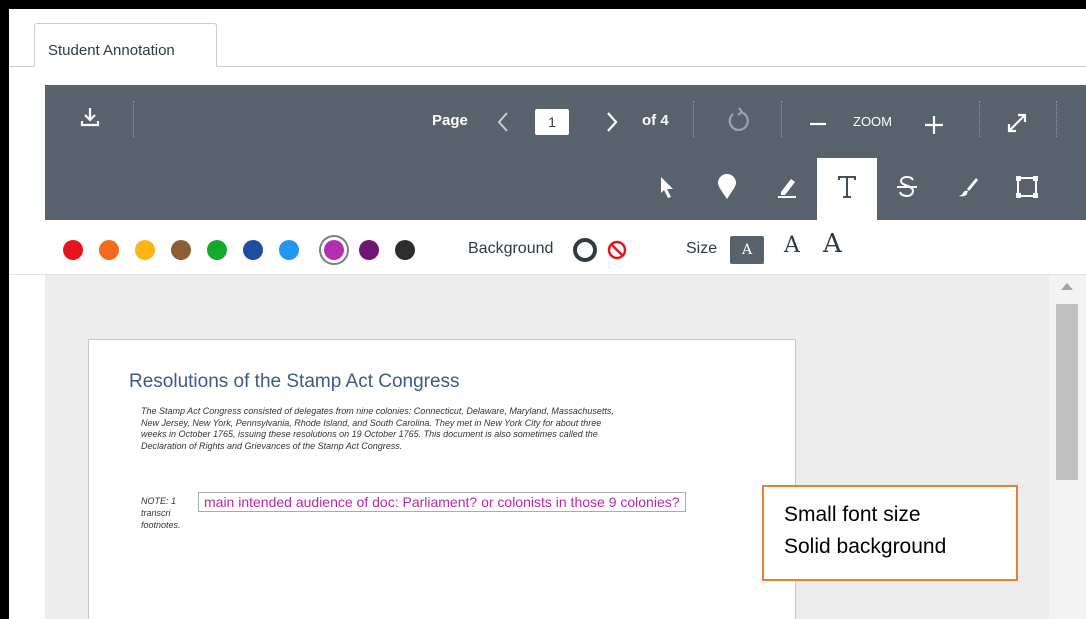  Describe the element at coordinates (547, 38) in the screenshot. I see `tab-bar: Student Annotation` at that location.